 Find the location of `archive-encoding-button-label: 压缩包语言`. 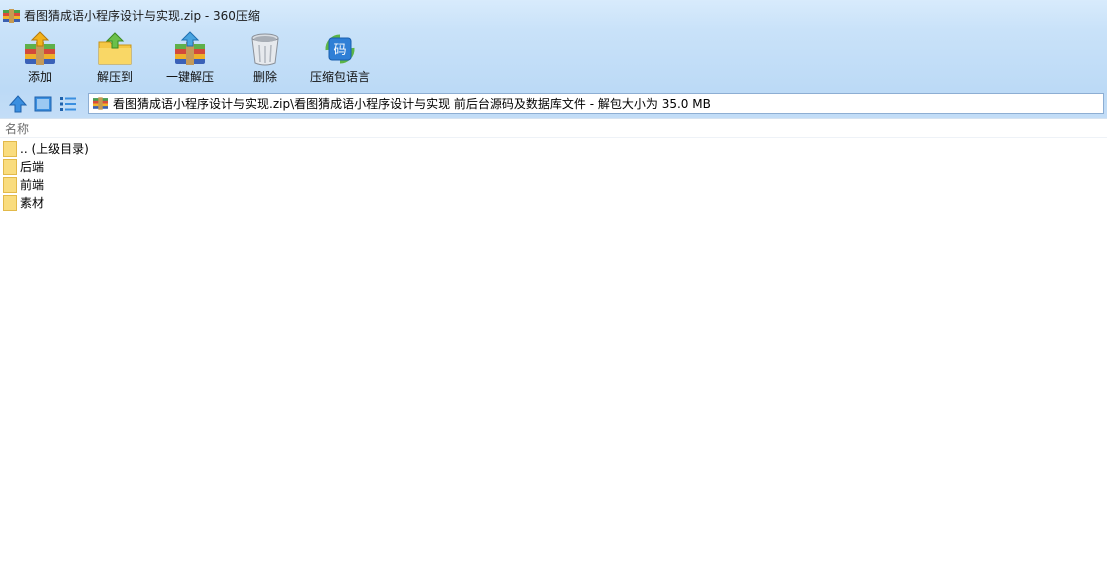

archive-encoding-button-label: 压缩包语言 is located at coordinates (339, 77).